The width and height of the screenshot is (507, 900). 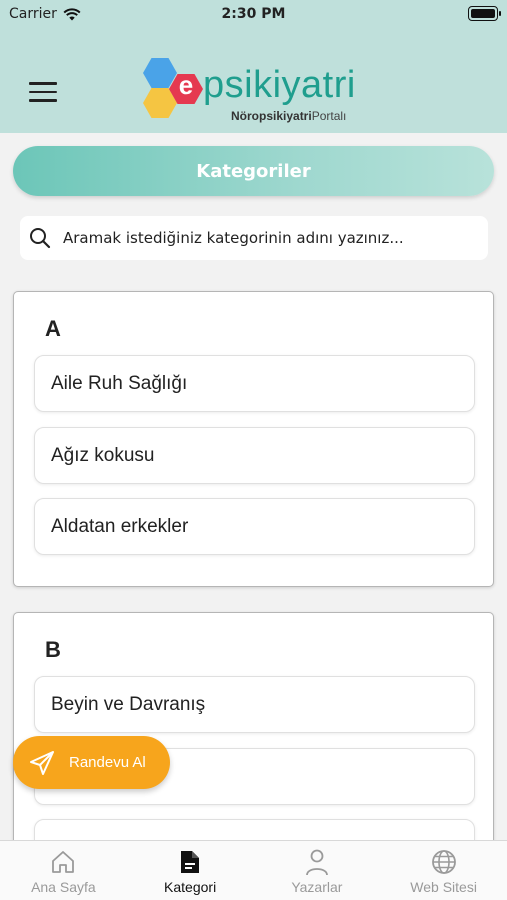 I want to click on tab-label: Yazarlar, so click(x=317, y=887).